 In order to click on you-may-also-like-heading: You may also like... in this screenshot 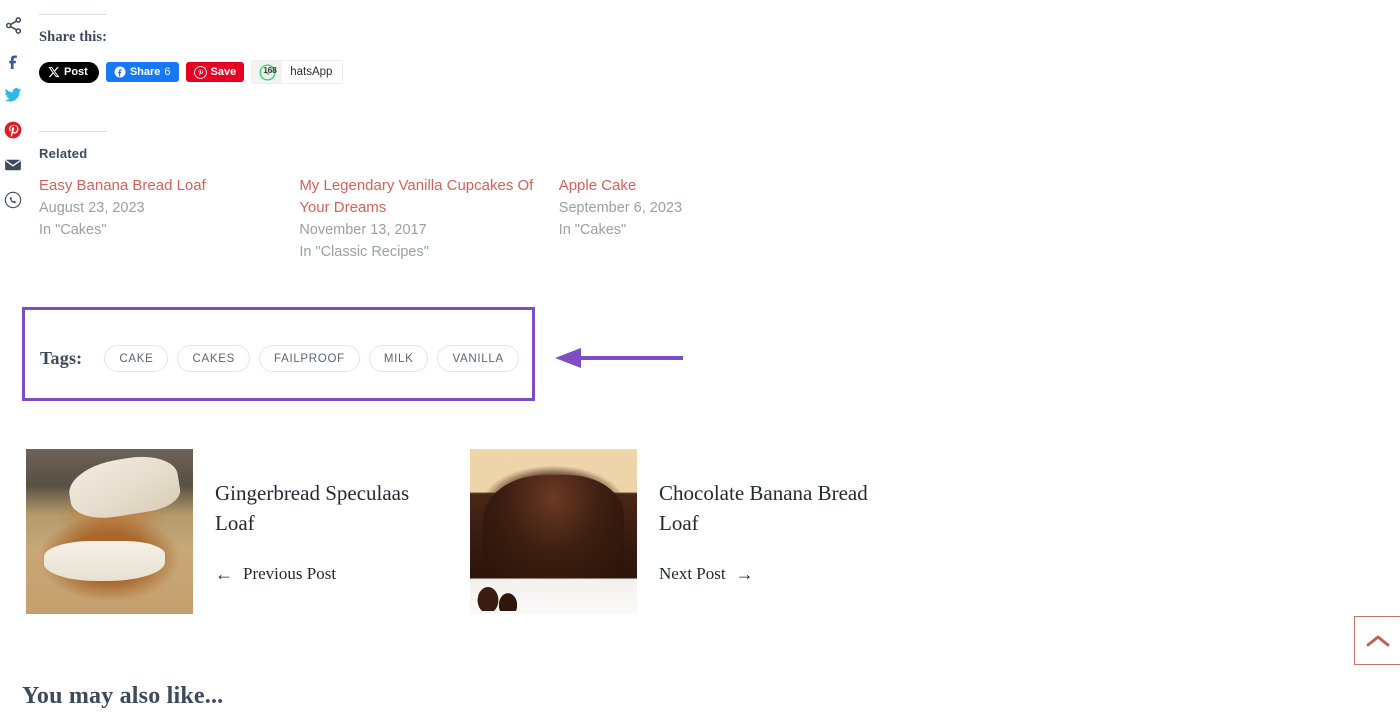, I will do `click(123, 696)`.